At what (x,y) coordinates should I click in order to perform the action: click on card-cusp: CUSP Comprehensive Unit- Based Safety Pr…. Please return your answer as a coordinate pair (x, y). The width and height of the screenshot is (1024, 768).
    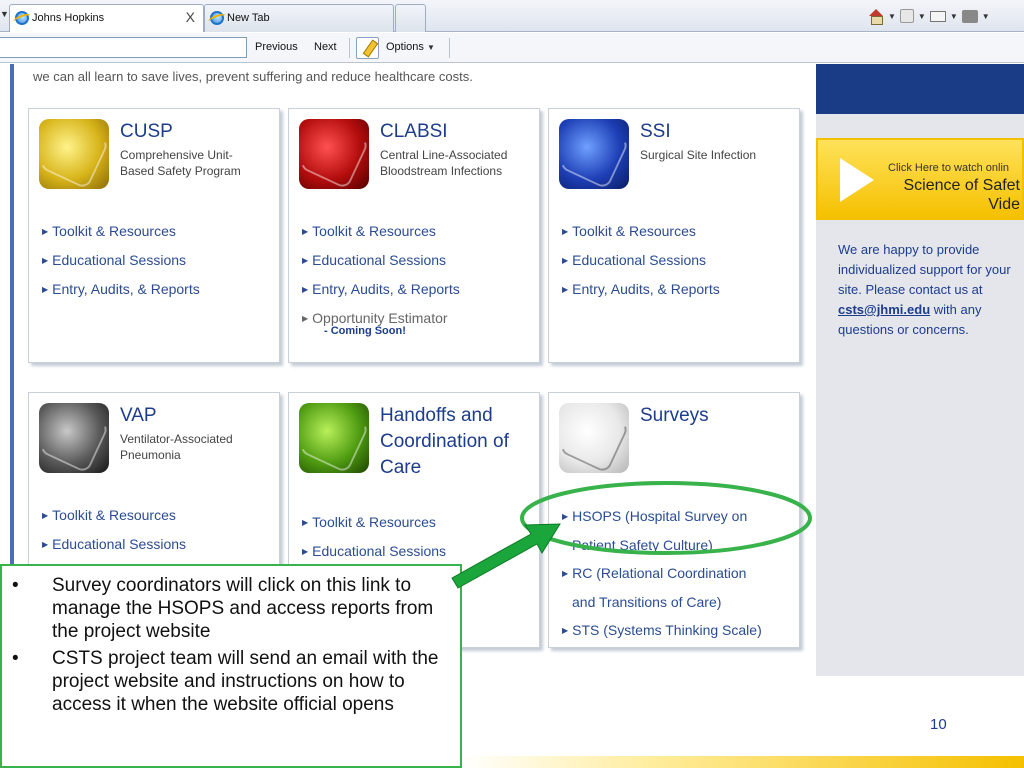
    Looking at the image, I should click on (154, 235).